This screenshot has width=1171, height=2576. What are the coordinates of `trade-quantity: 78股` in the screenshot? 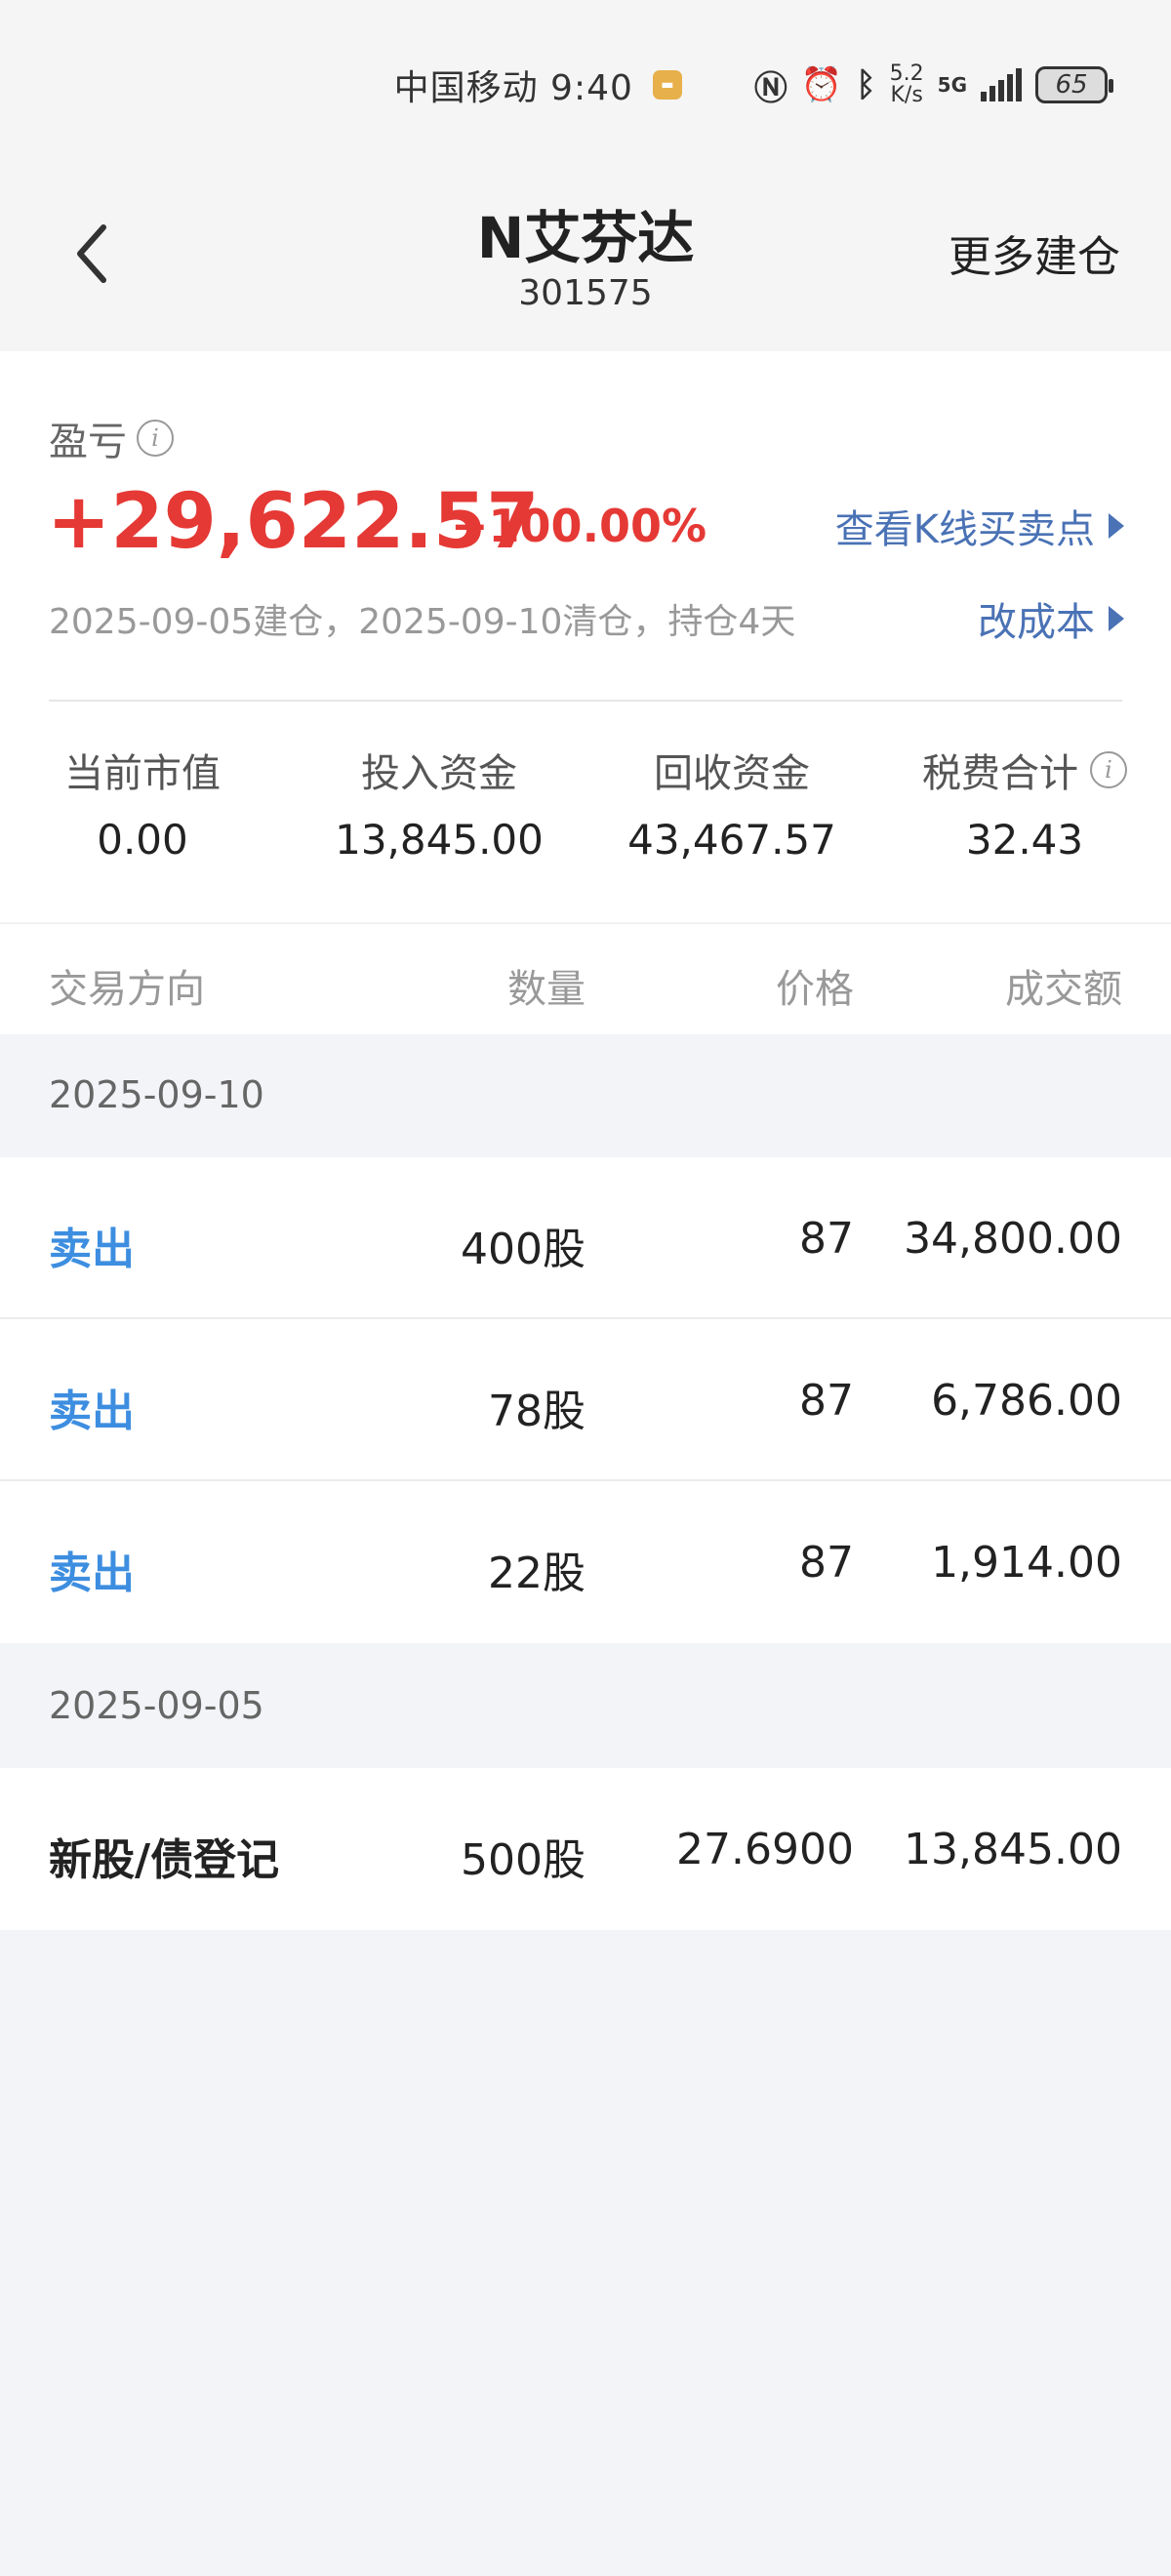 It's located at (537, 1411).